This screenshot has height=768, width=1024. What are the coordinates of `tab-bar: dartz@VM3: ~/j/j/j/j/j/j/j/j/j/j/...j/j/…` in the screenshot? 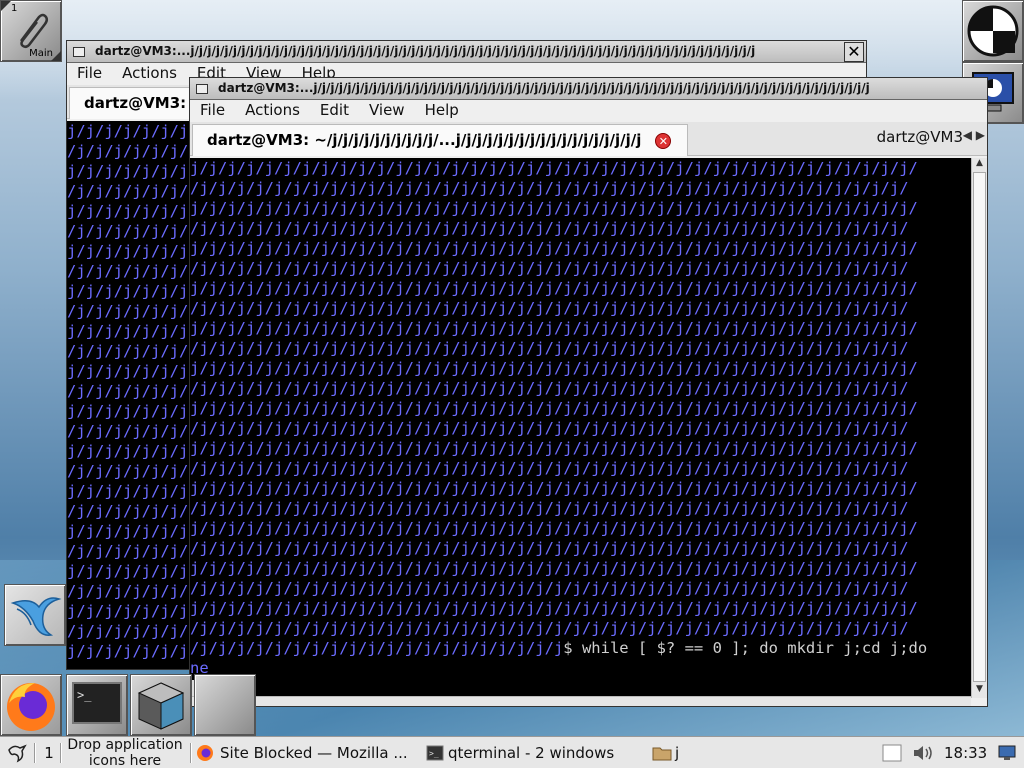 It's located at (588, 139).